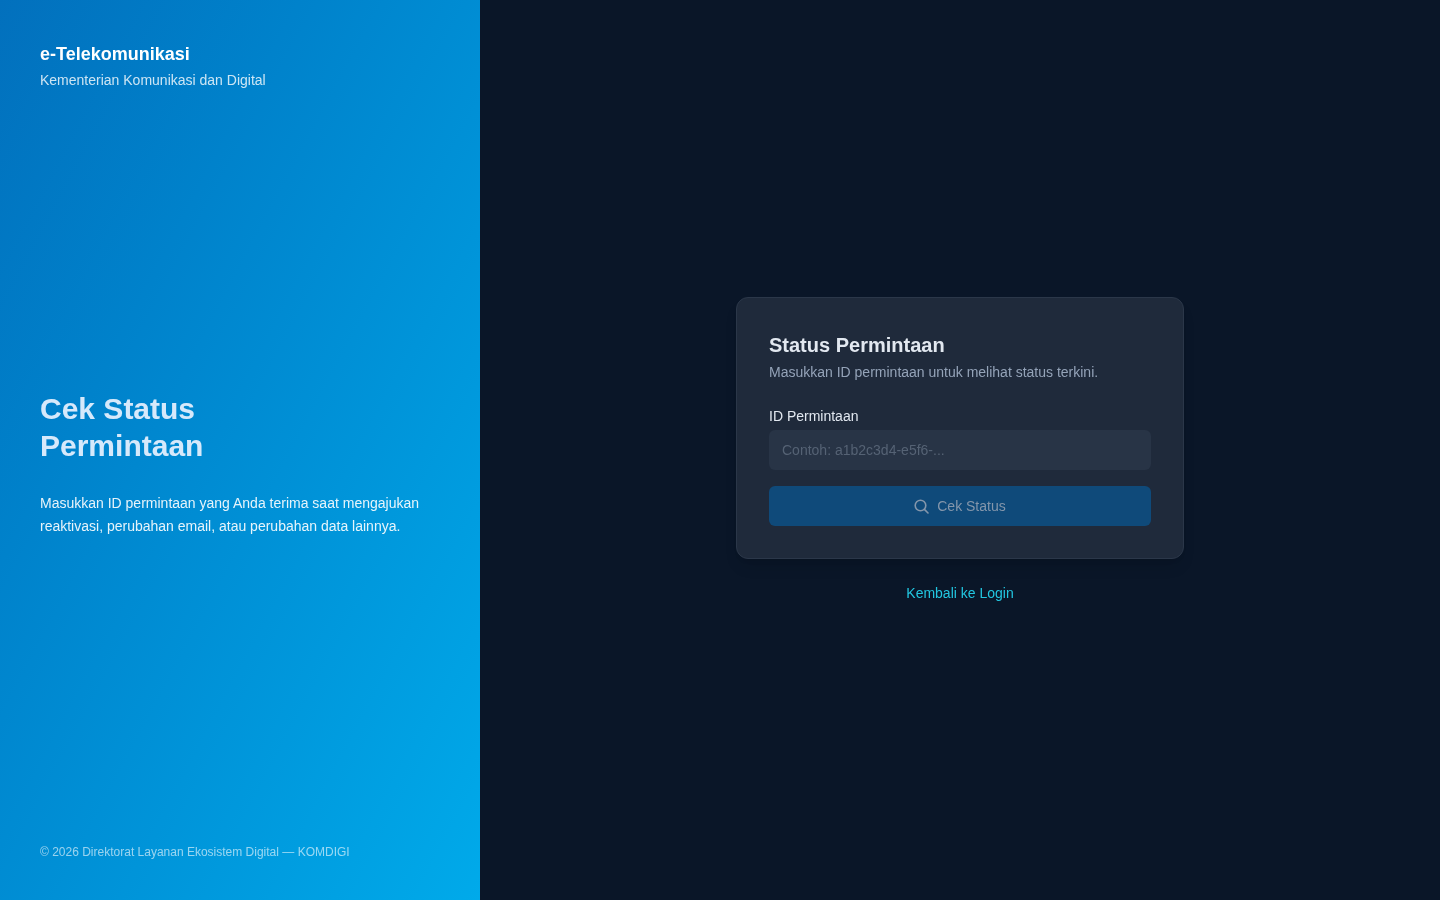 Image resolution: width=1440 pixels, height=900 pixels. I want to click on brand-subtitle: Kementerian Komunikasi dan Digital, so click(153, 80).